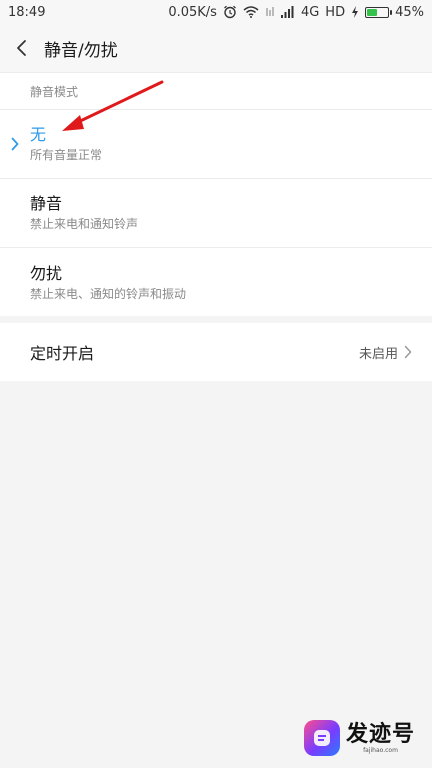 This screenshot has height=768, width=432. Describe the element at coordinates (84, 224) in the screenshot. I see `mode-desc: 禁止来电和通知铃声` at that location.